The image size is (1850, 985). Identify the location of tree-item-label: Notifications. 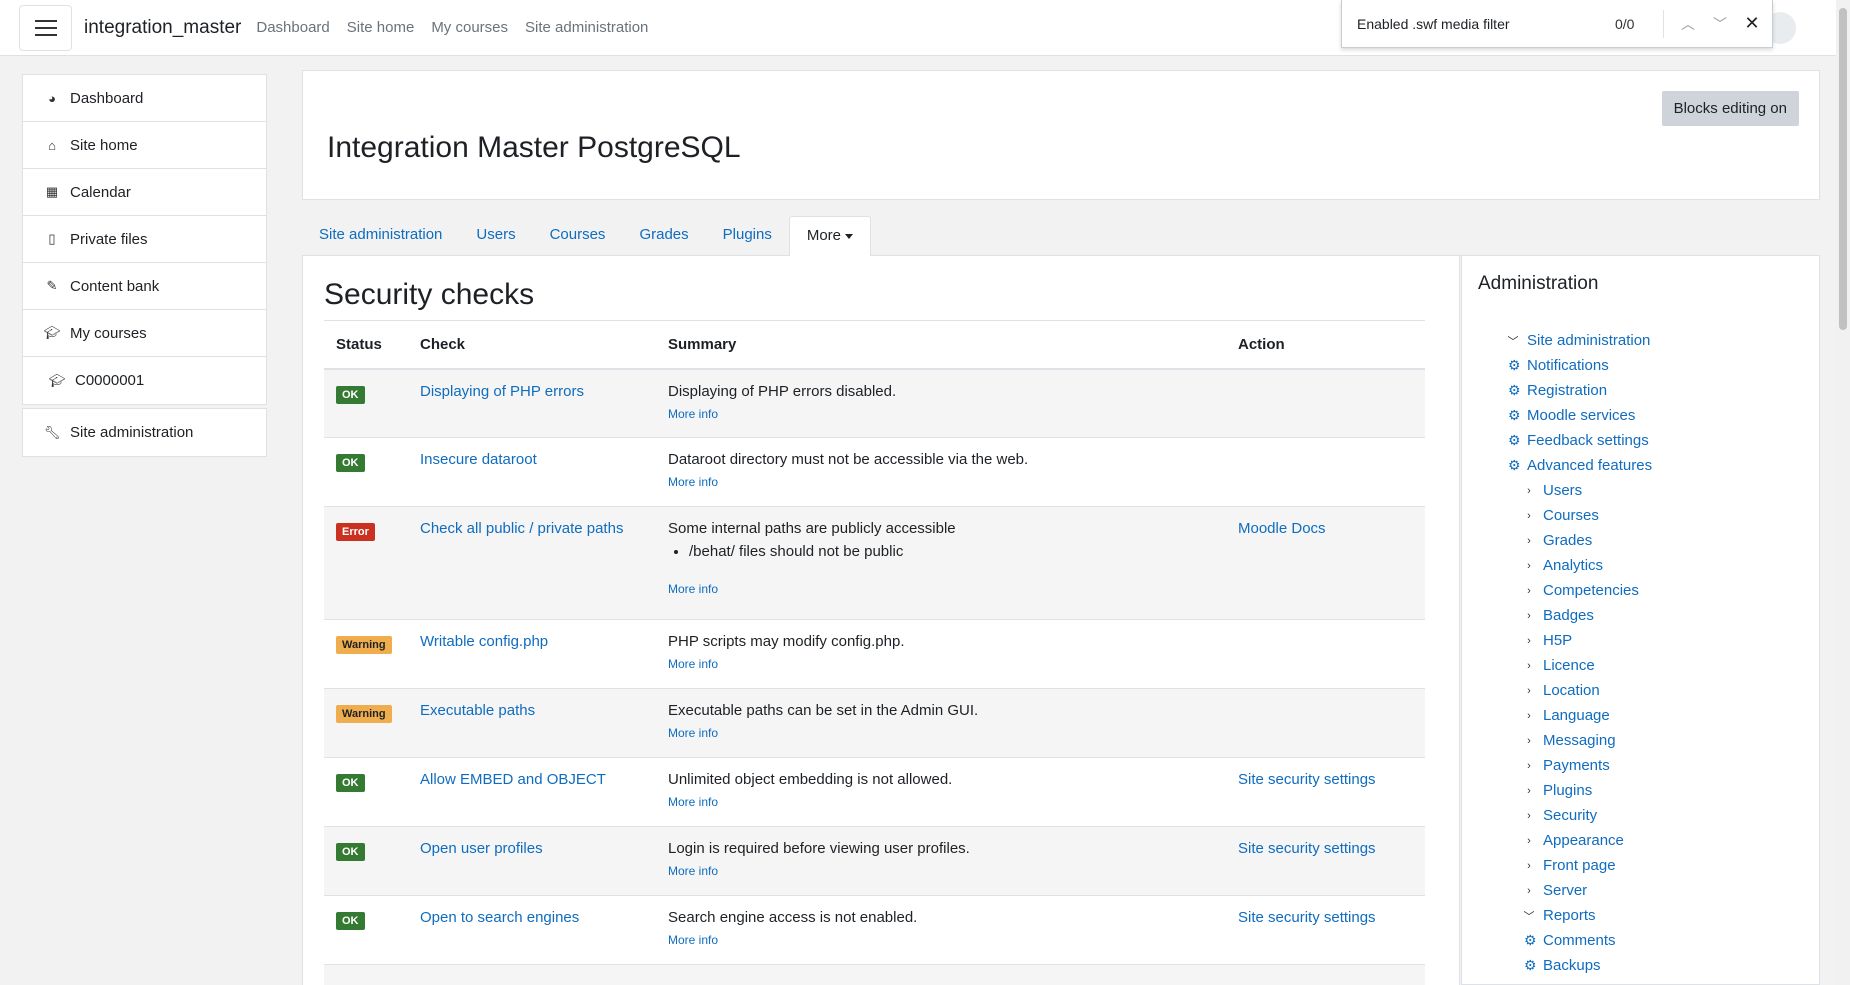
(1568, 365).